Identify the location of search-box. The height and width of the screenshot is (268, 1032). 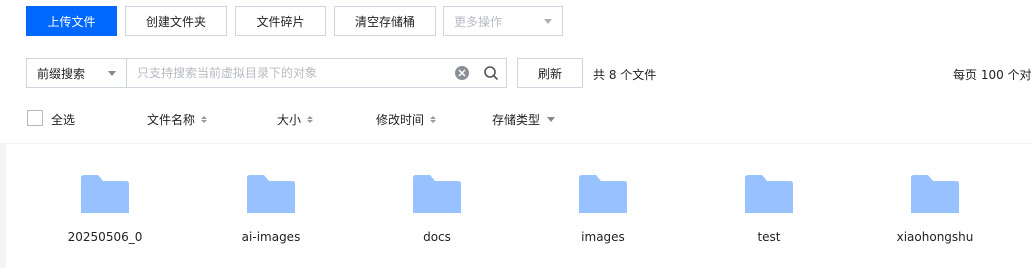
(317, 73).